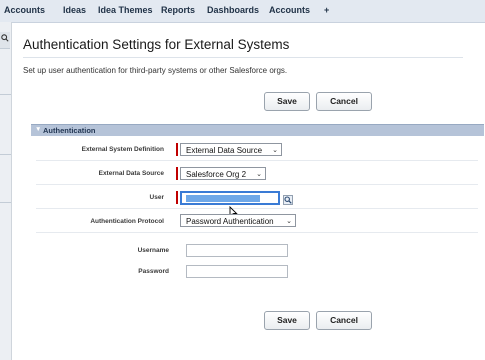  Describe the element at coordinates (224, 150) in the screenshot. I see `external-system-definition-value: External Data Source` at that location.